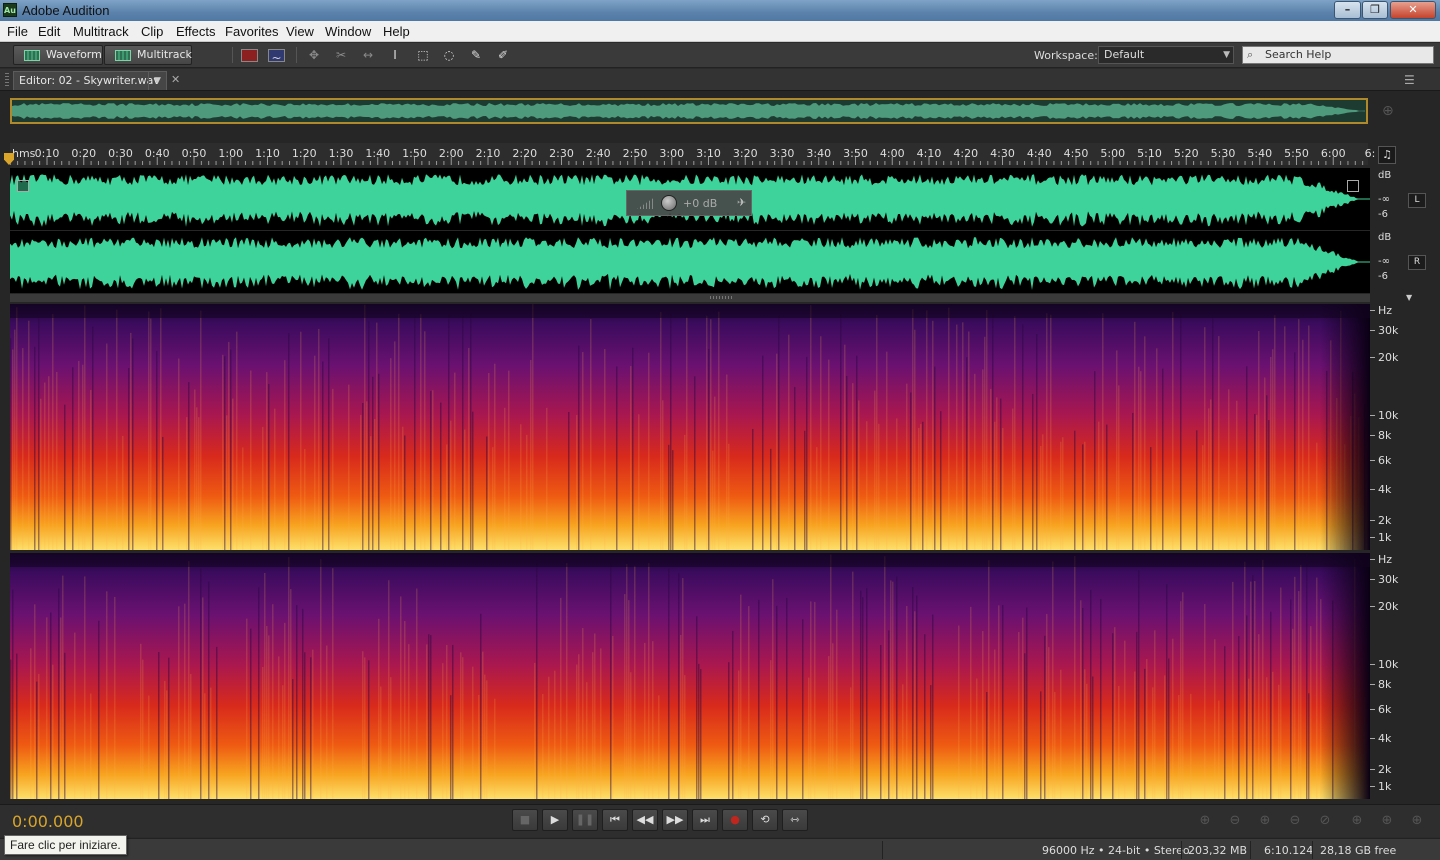 The image size is (1440, 860). I want to click on zoom-selection-icon: ⊕, so click(1417, 821).